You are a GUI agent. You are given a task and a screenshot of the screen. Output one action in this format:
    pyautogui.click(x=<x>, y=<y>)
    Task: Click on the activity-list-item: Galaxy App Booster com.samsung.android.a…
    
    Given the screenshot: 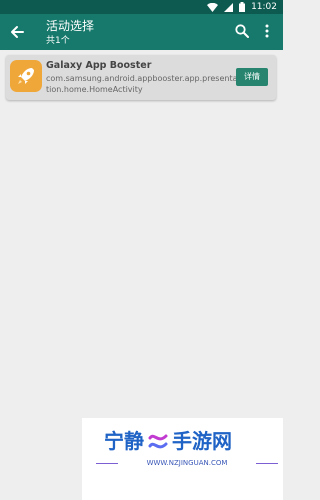 What is the action you would take?
    pyautogui.click(x=141, y=77)
    